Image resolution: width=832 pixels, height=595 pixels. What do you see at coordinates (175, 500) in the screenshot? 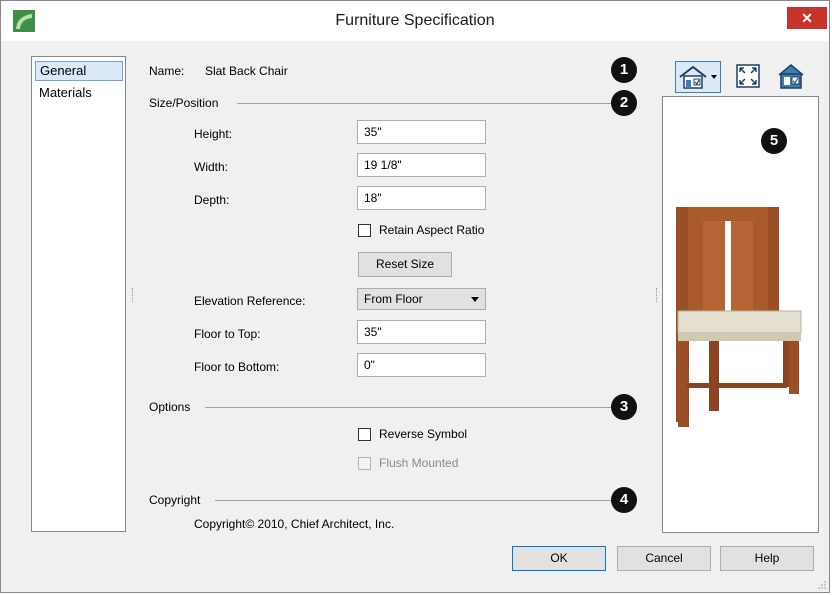
I see `copyright-heading: Copyright` at bounding box center [175, 500].